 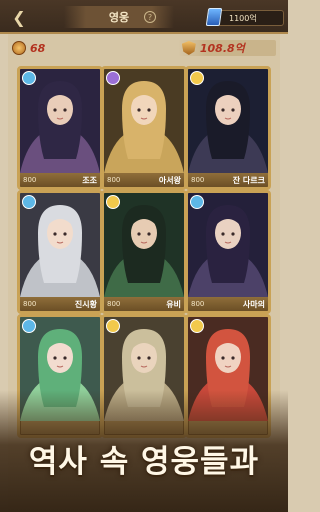 What do you see at coordinates (89, 180) in the screenshot?
I see `hero-name: 조조` at bounding box center [89, 180].